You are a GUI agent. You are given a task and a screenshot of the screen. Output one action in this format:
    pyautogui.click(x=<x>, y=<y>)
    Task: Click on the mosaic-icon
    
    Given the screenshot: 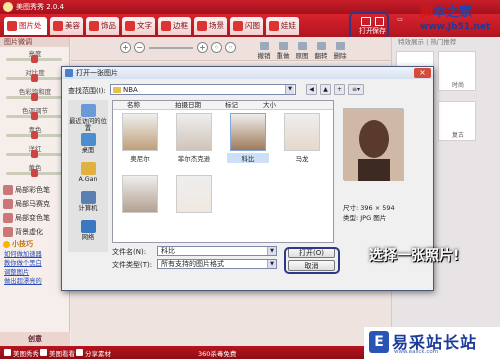 What is the action you would take?
    pyautogui.click(x=8, y=204)
    